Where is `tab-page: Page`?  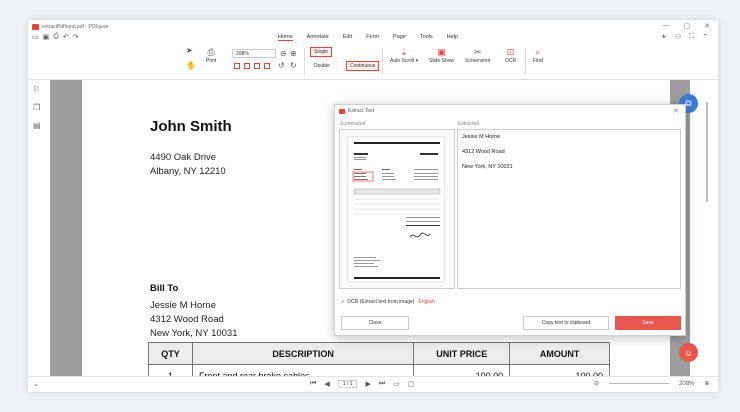 tab-page: Page is located at coordinates (399, 37).